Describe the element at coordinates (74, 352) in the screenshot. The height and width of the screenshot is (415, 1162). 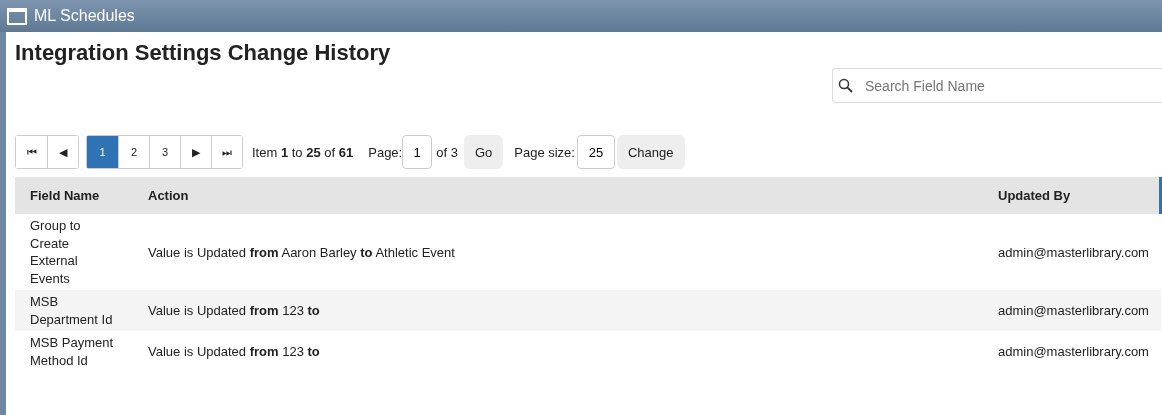
I see `table-cell: MSB Payment Method Id` at that location.